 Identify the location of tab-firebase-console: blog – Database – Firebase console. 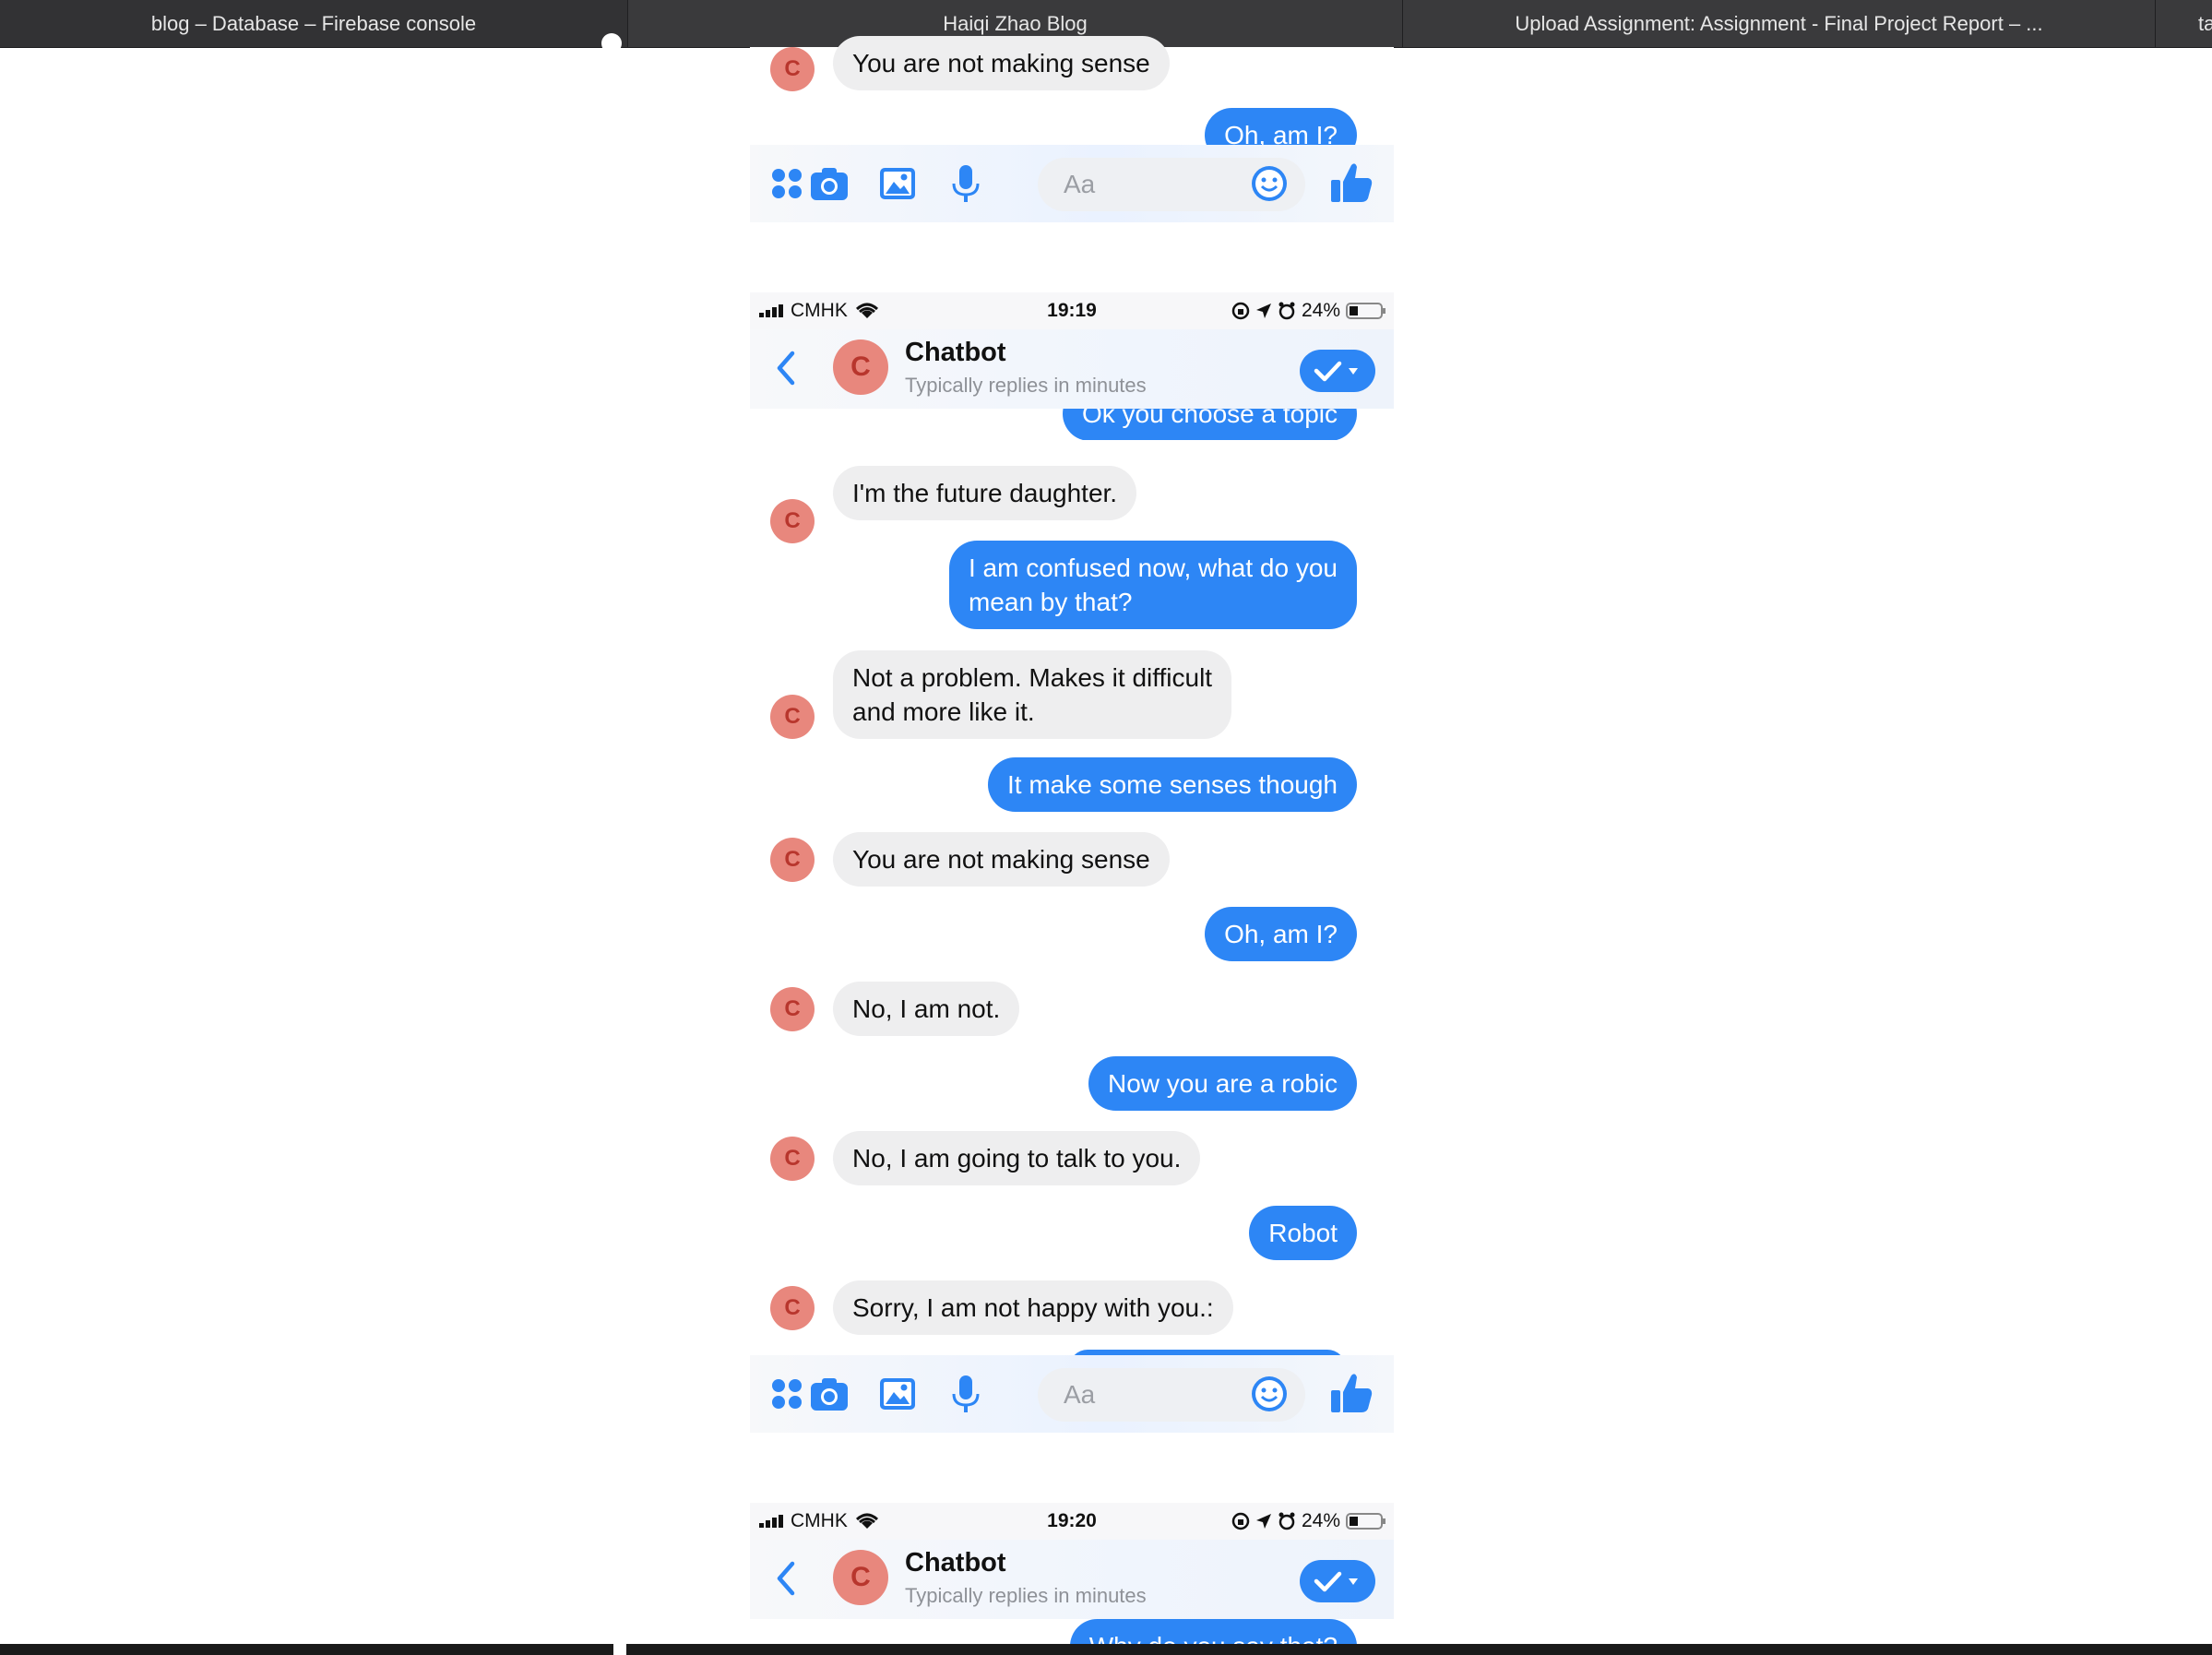
(313, 23).